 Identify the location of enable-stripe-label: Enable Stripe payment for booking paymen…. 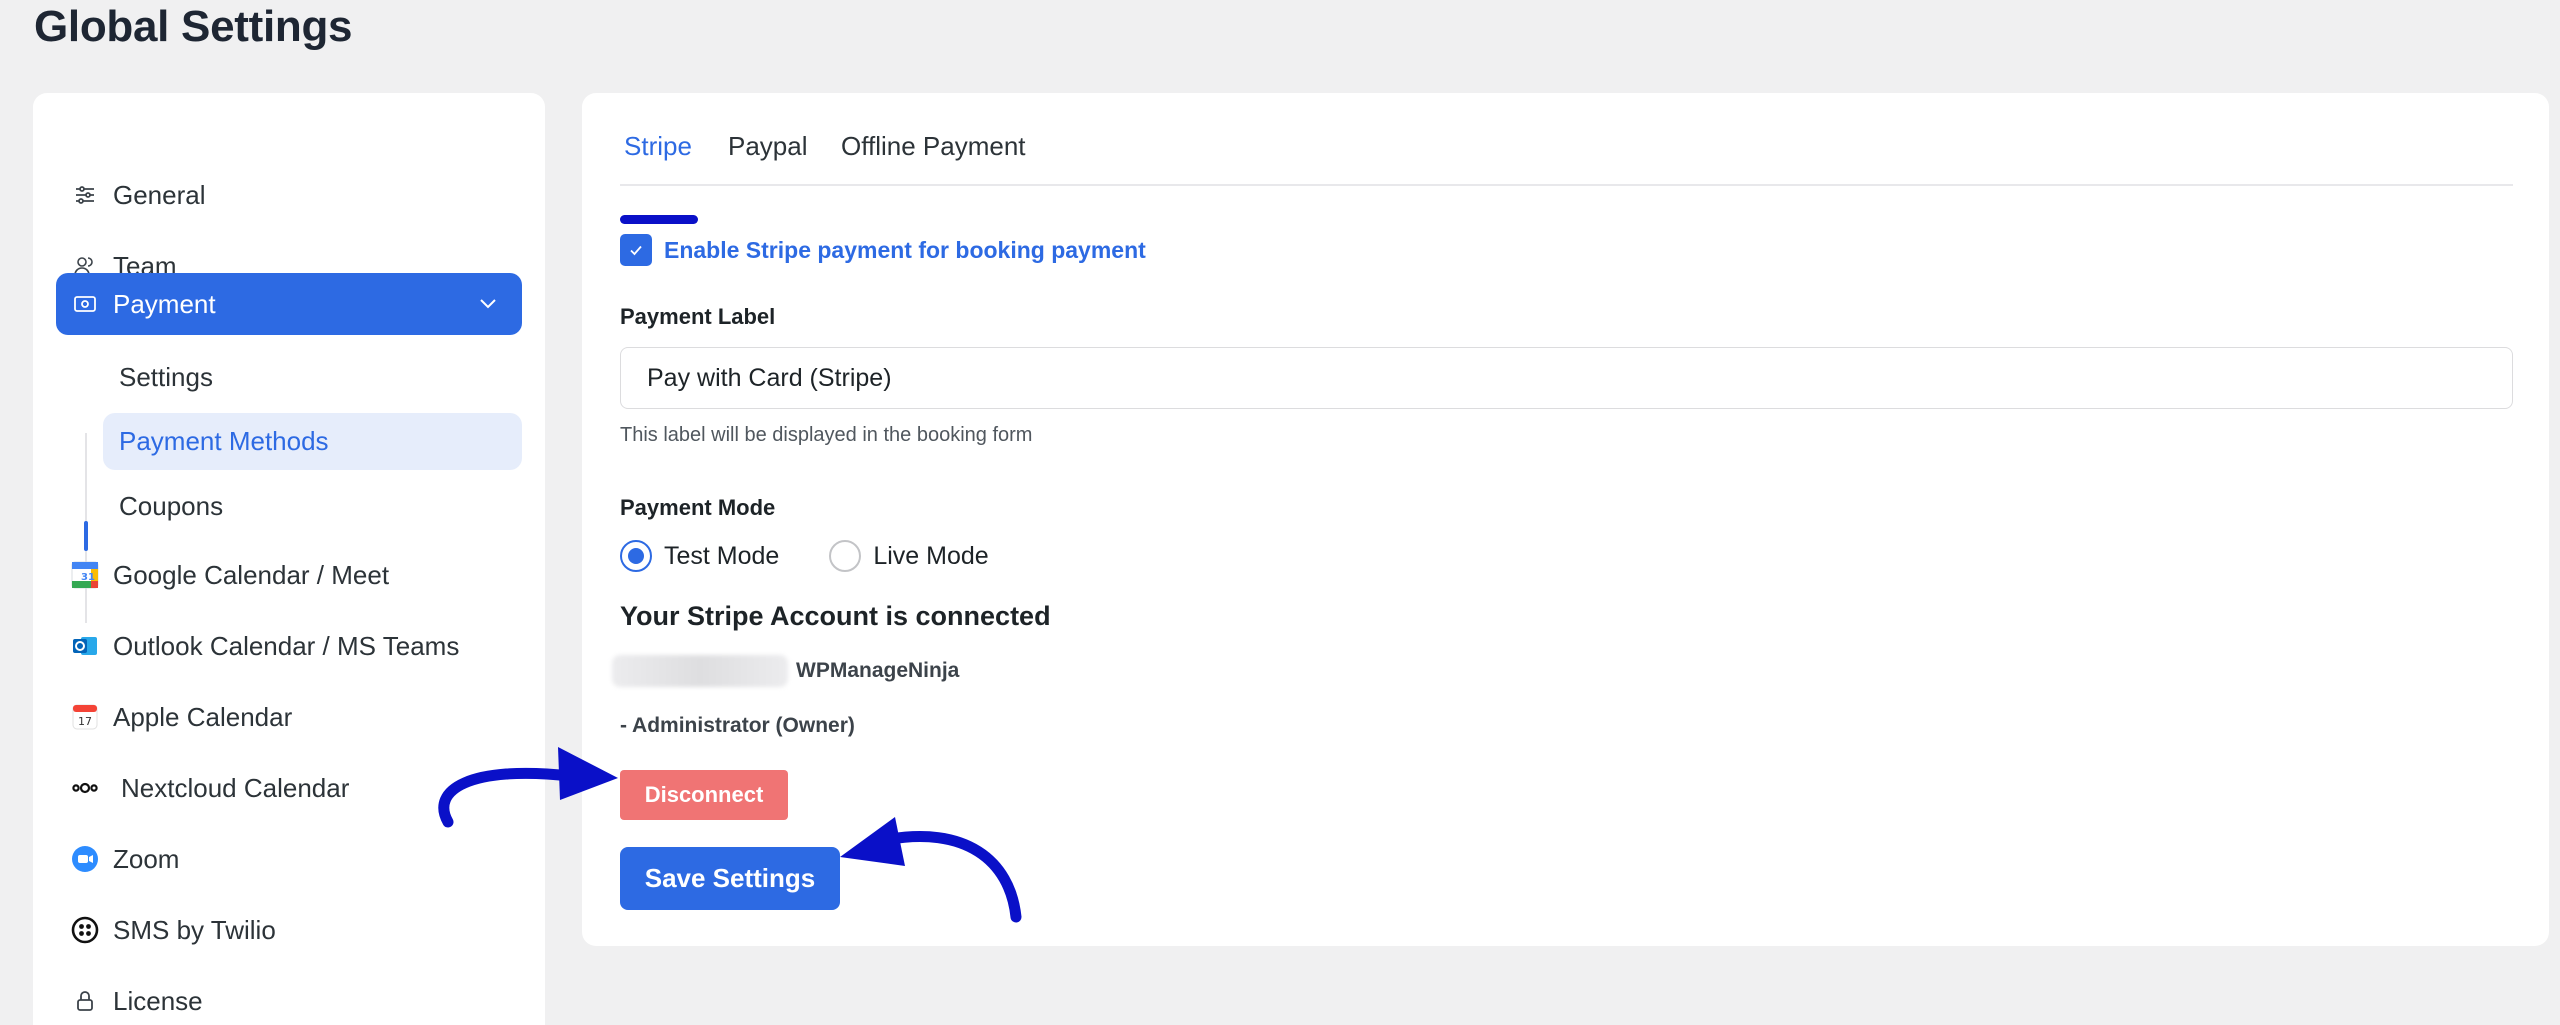
(905, 250).